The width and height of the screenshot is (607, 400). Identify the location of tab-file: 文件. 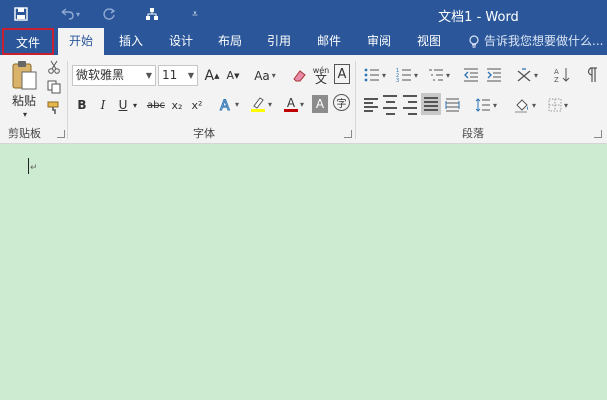
(28, 41).